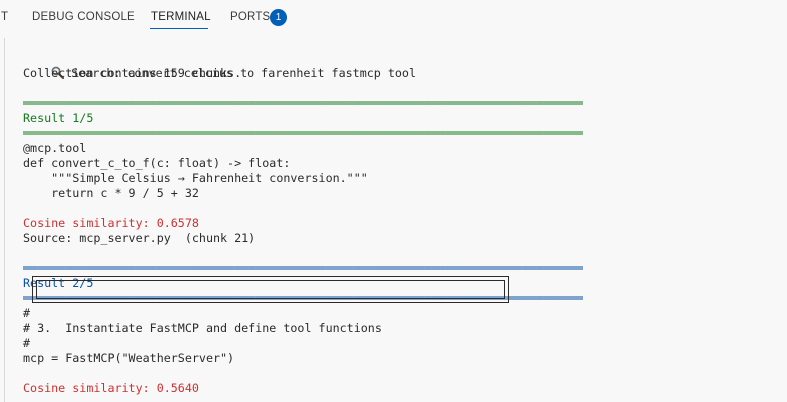 This screenshot has width=787, height=402. I want to click on result-1-source: Source: mcp_server.py (chunk 21), so click(139, 238).